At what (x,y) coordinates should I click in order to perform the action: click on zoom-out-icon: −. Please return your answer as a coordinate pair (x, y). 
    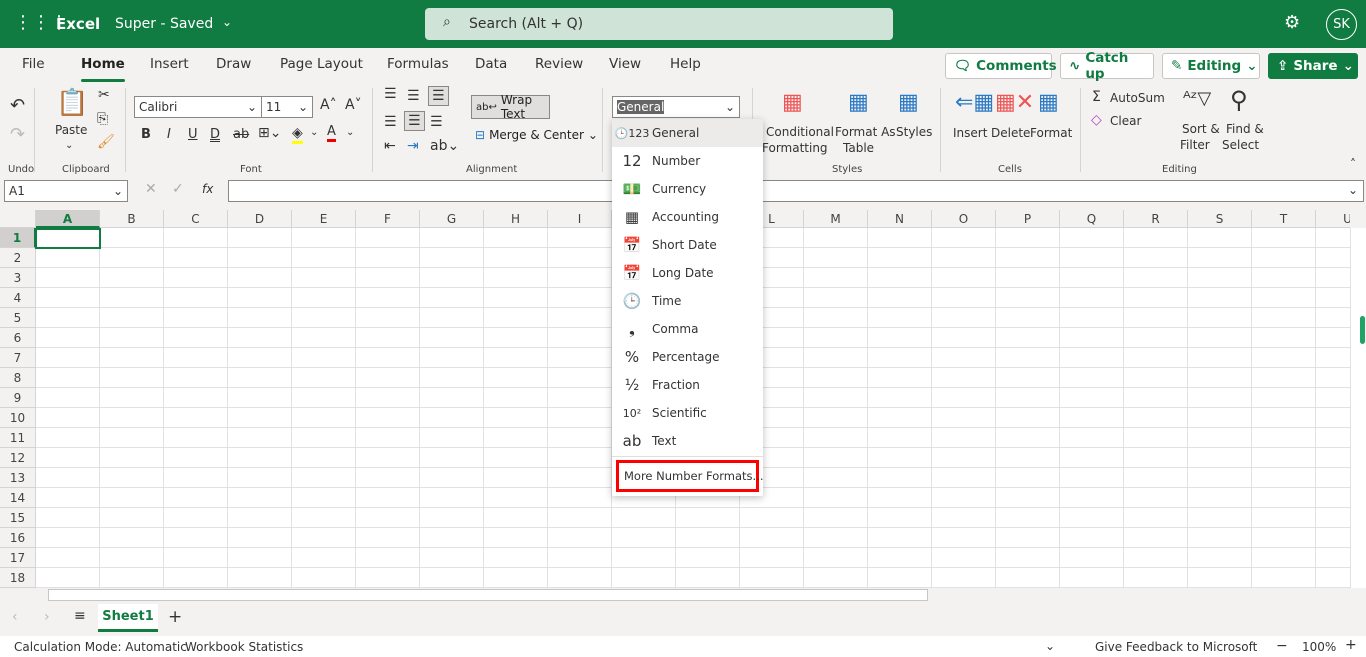
    Looking at the image, I should click on (1282, 646).